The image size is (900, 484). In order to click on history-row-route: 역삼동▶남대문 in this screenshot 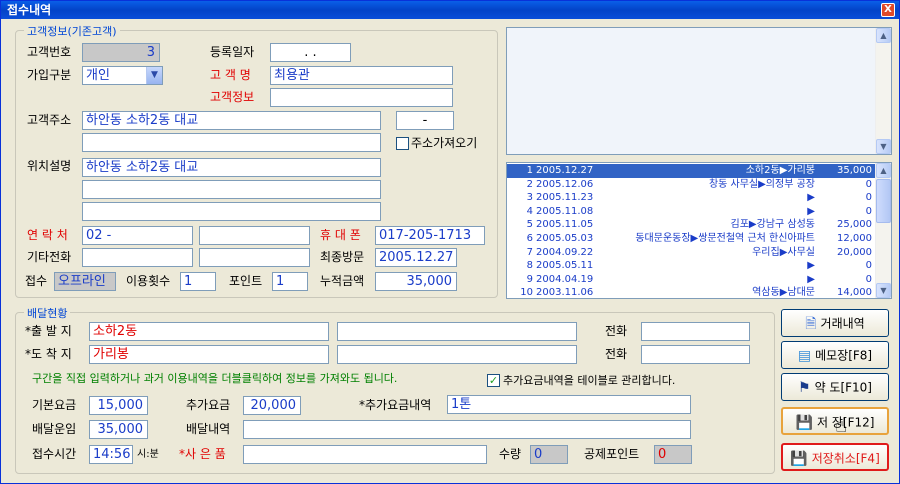, I will do `click(783, 293)`.